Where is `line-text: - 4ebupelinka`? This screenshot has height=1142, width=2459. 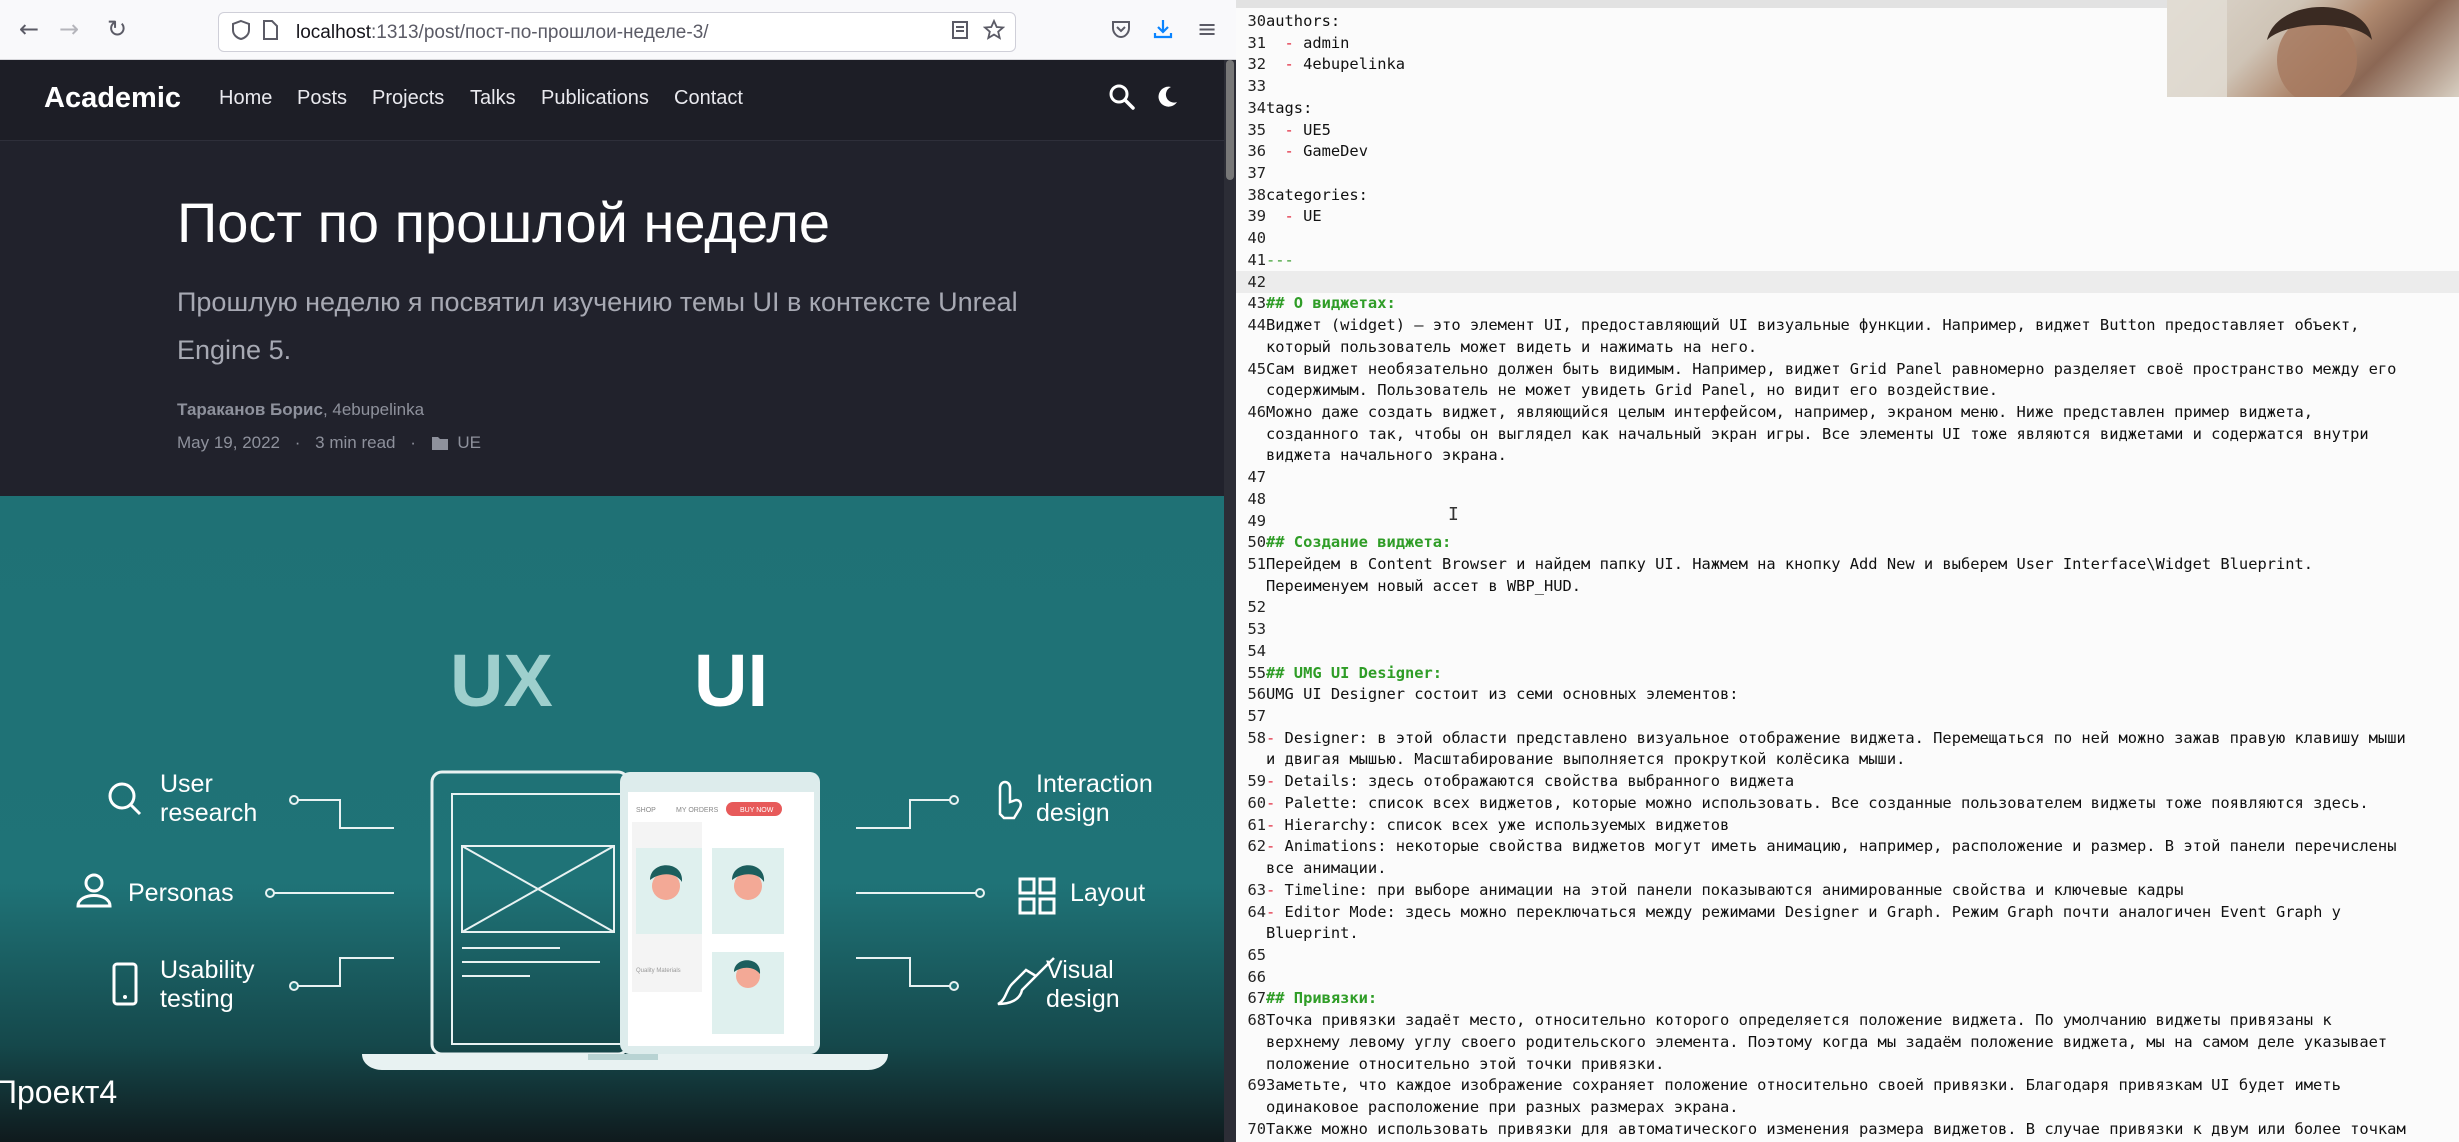
line-text: - 4ebupelinka is located at coordinates (1335, 64).